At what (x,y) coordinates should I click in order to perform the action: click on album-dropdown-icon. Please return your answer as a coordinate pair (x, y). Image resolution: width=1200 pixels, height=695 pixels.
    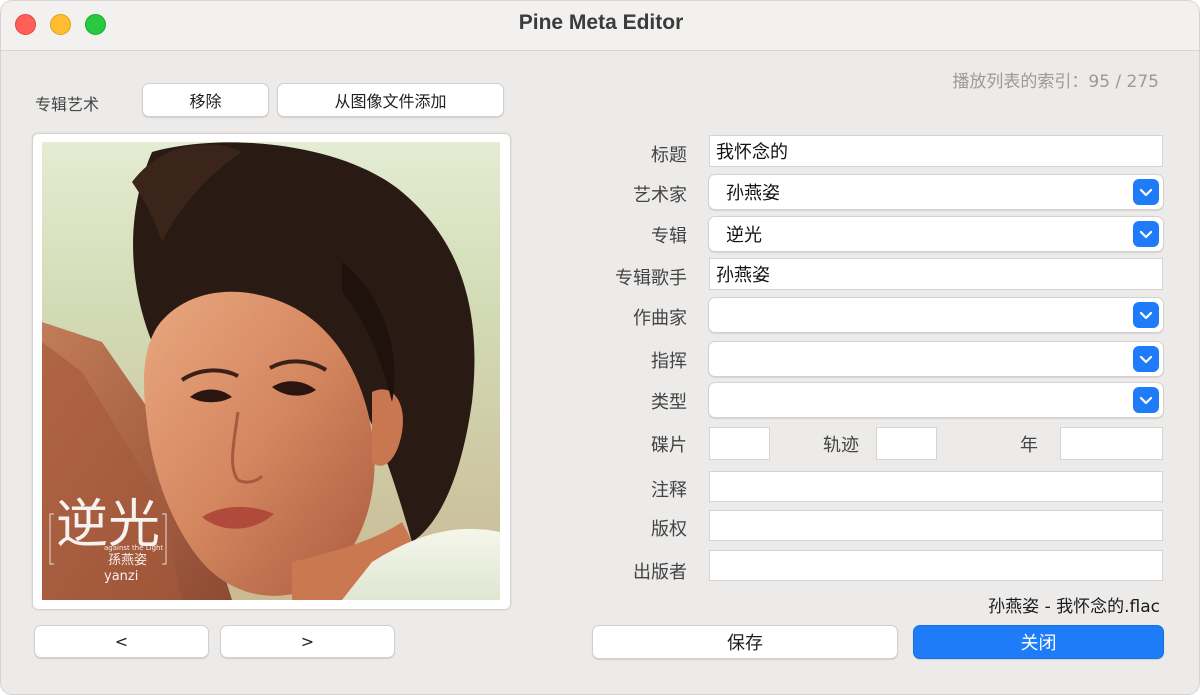
    Looking at the image, I should click on (1146, 234).